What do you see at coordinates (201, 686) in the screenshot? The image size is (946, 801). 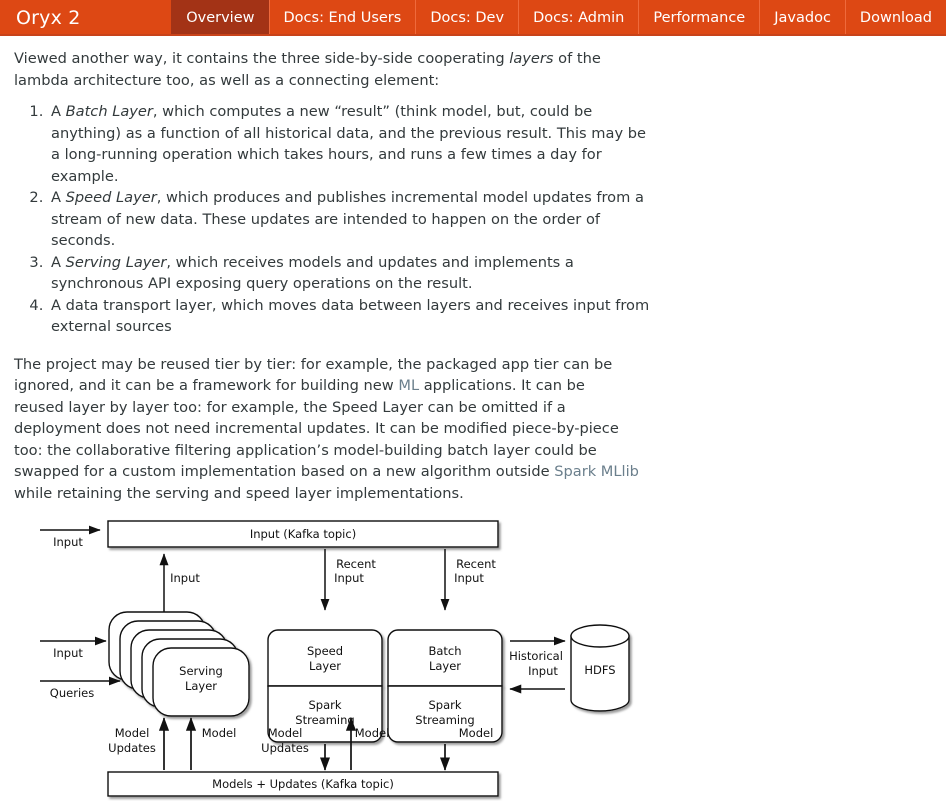 I see `diagram-label-serving-layer-2: Layer` at bounding box center [201, 686].